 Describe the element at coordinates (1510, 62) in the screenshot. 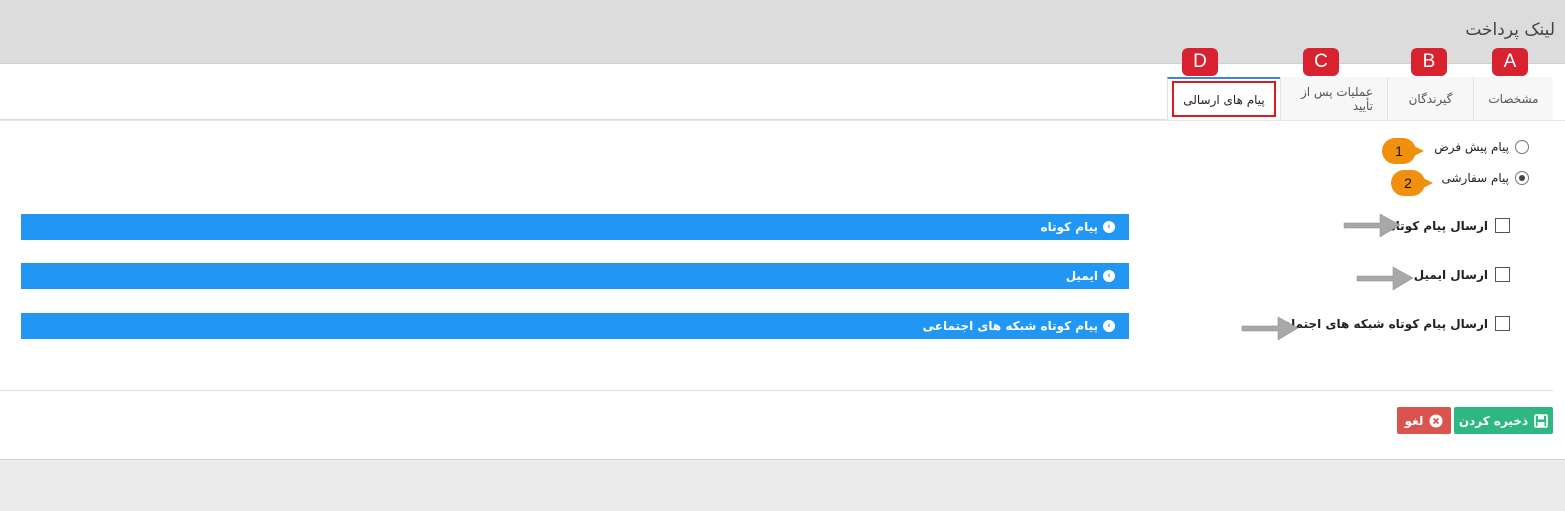

I see `annotation-letter-a: A` at that location.